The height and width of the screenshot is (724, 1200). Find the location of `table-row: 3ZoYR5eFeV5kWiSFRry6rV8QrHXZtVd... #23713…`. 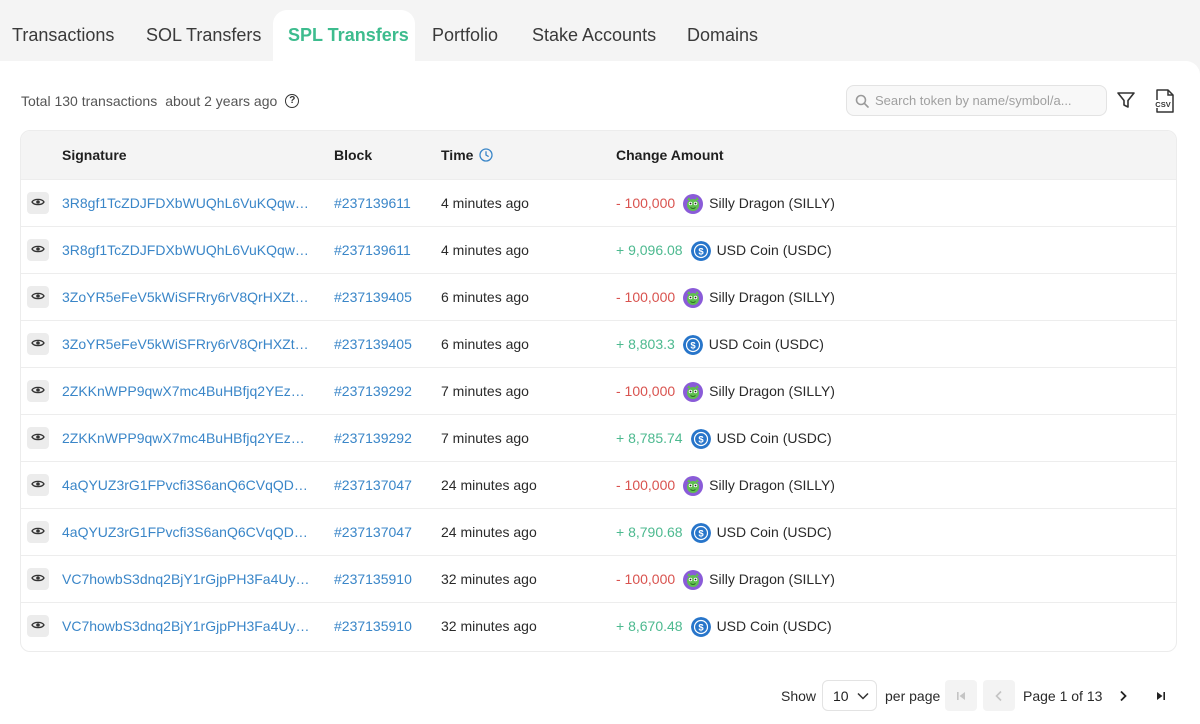

table-row: 3ZoYR5eFeV5kWiSFRry6rV8QrHXZtVd... #23713… is located at coordinates (598, 297).